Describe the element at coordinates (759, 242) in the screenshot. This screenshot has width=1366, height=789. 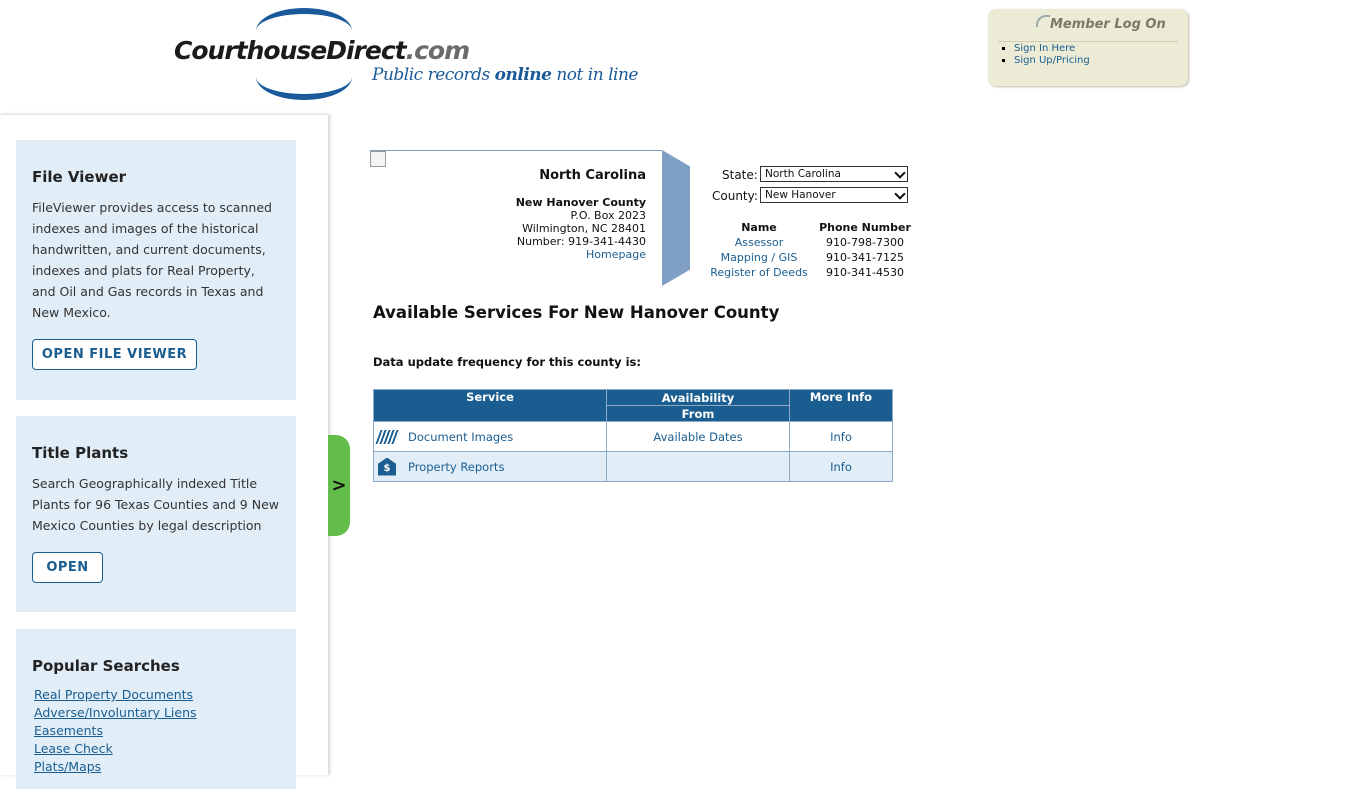
I see `contact-assessor-link: Assessor` at that location.